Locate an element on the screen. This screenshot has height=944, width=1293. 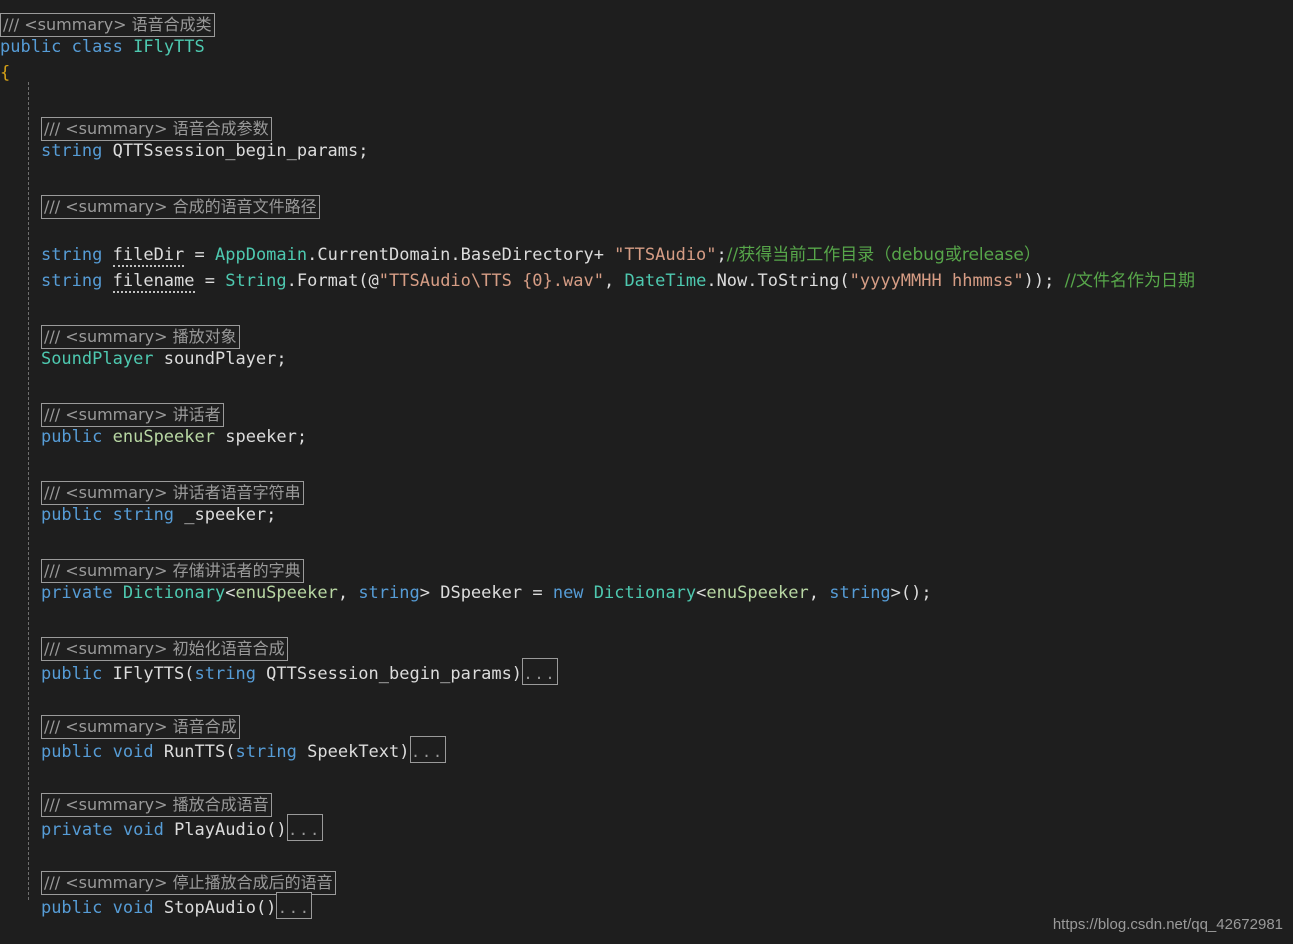
class-name: IFlyTTS is located at coordinates (169, 47).